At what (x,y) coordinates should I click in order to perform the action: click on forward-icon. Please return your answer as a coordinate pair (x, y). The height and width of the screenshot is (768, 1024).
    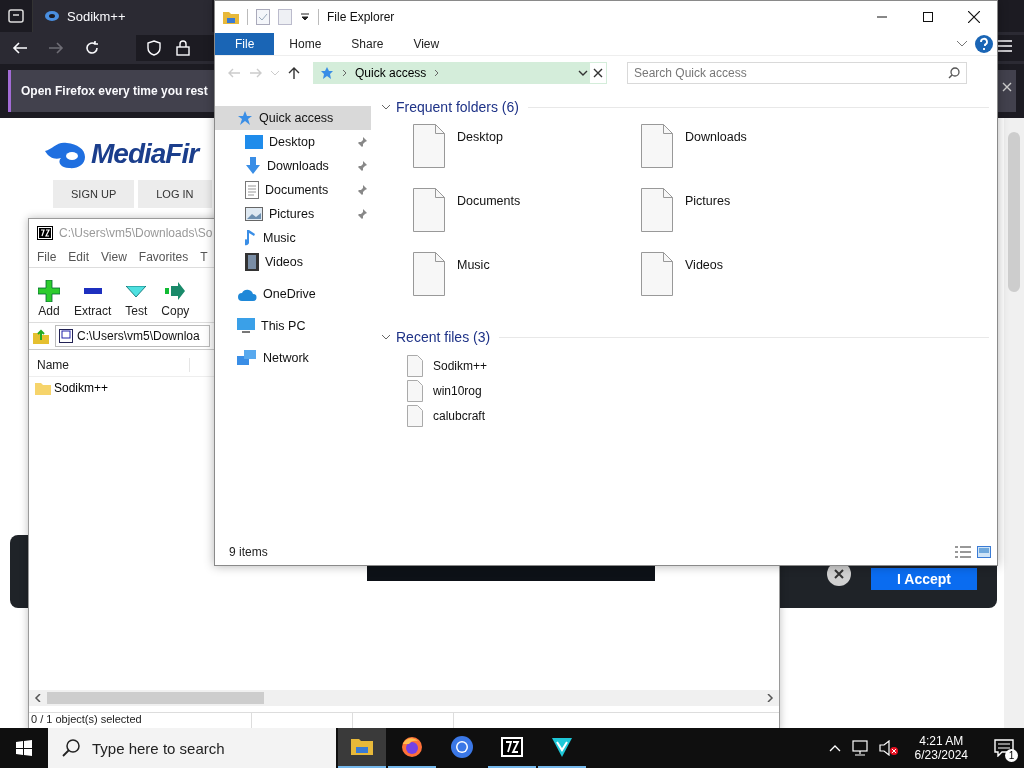
    Looking at the image, I should click on (56, 48).